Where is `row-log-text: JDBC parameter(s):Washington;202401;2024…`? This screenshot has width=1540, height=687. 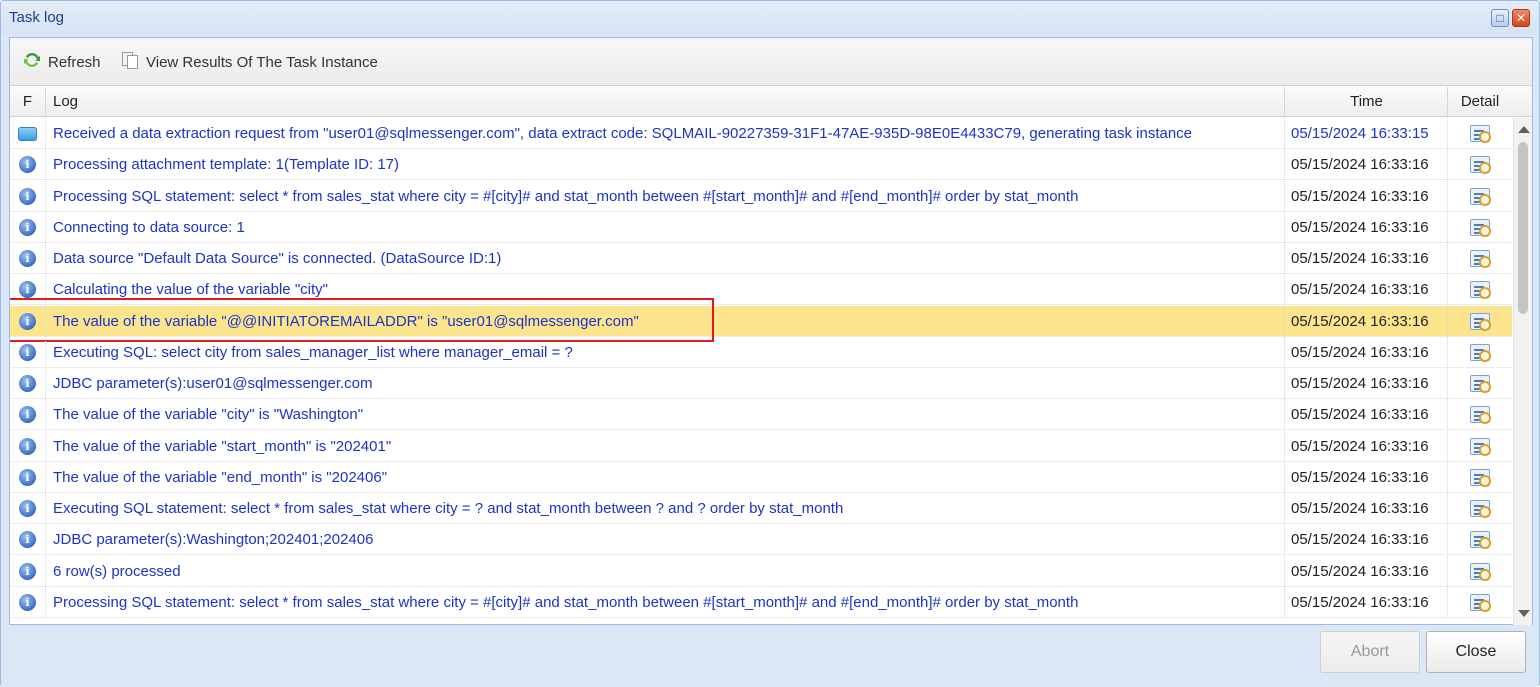
row-log-text: JDBC parameter(s):Washington;202401;2024… is located at coordinates (666, 539).